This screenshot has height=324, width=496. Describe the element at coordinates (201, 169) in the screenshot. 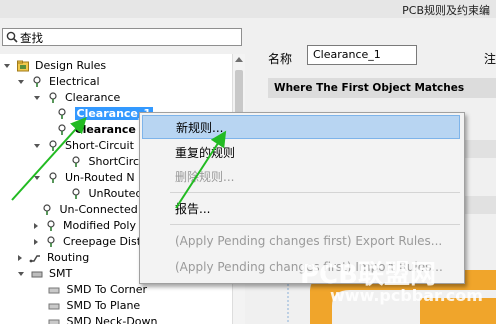

I see `arrow-to-new-rule` at that location.